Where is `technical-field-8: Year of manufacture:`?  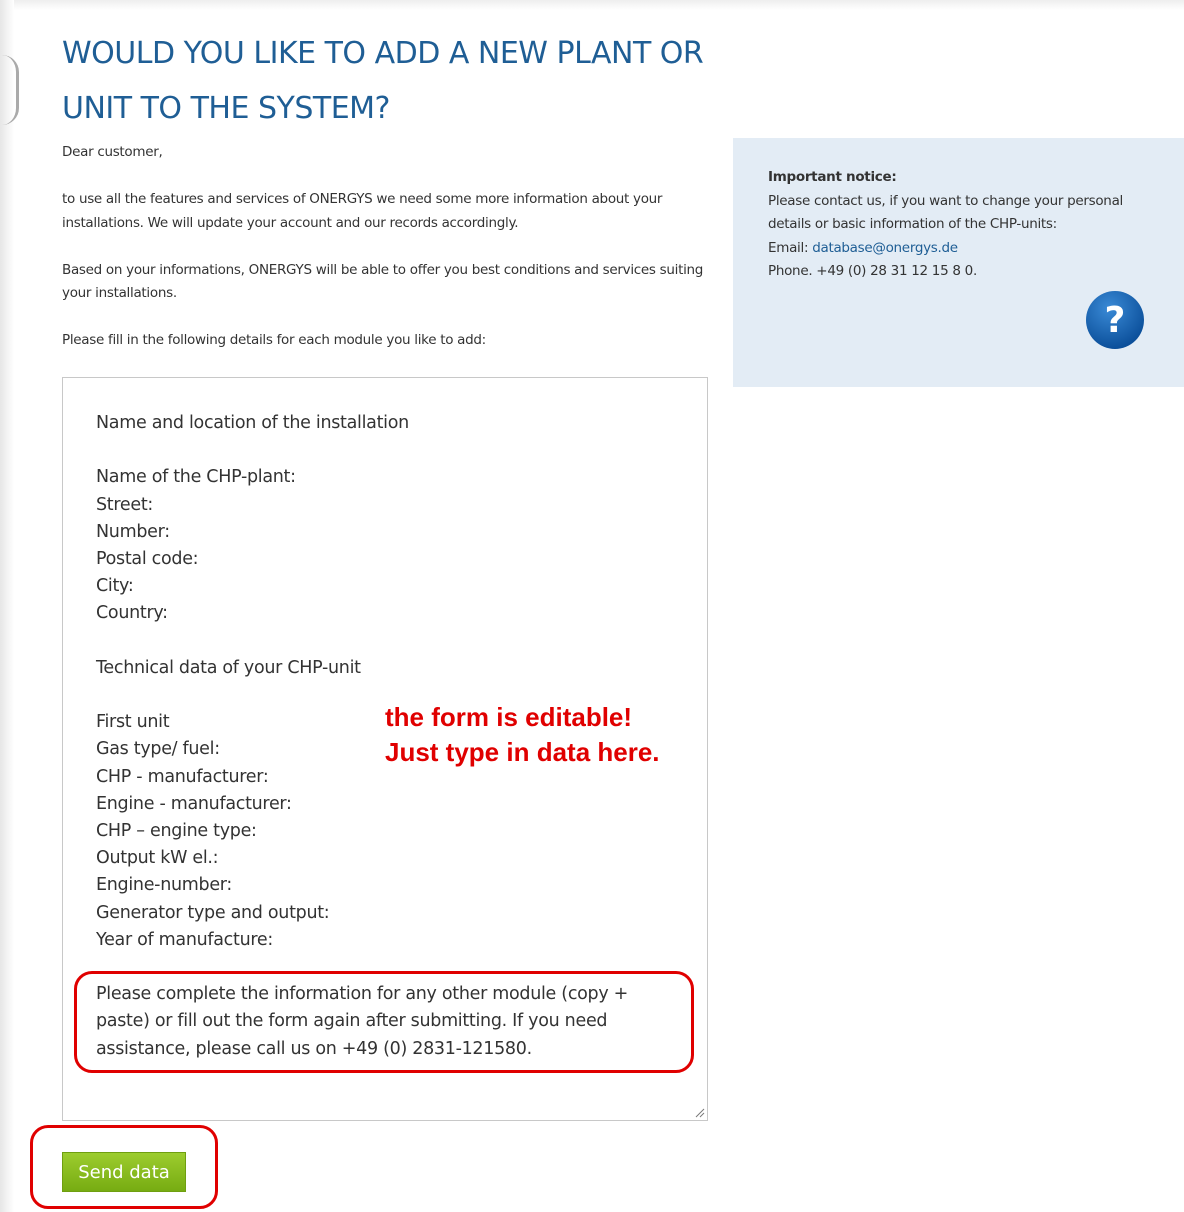
technical-field-8: Year of manufacture: is located at coordinates (184, 939).